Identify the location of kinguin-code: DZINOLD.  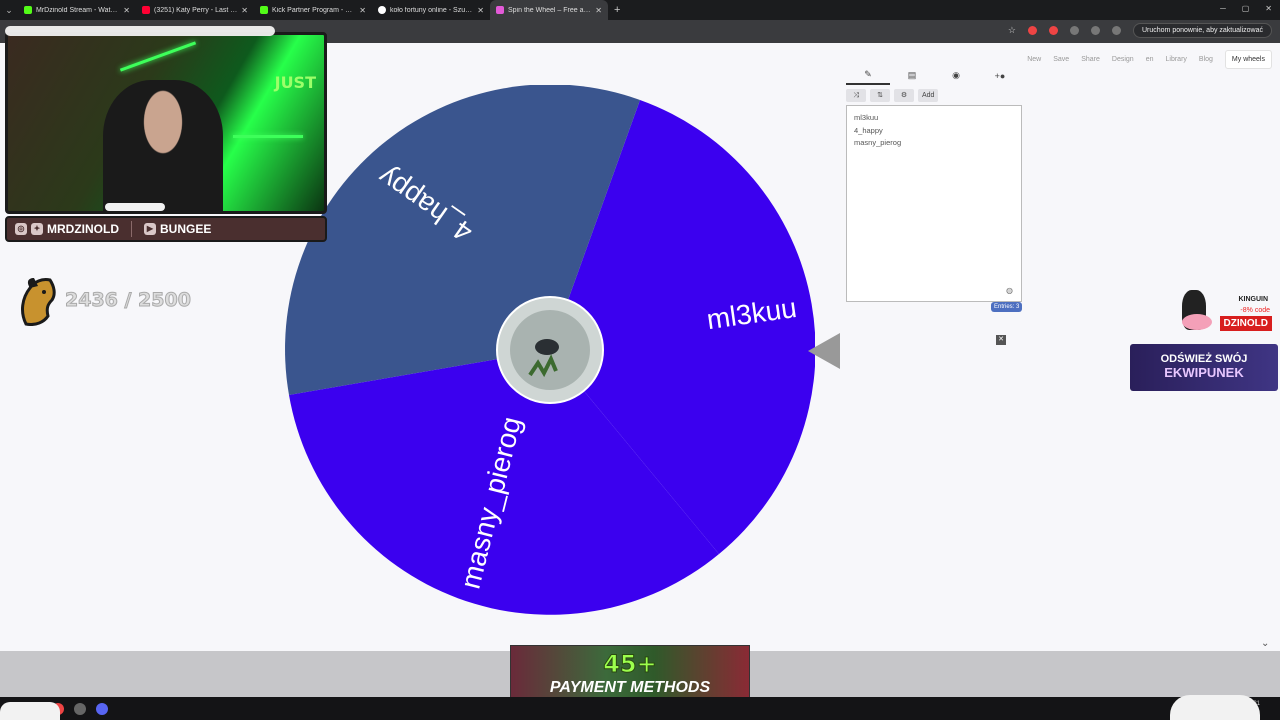
(1245, 323).